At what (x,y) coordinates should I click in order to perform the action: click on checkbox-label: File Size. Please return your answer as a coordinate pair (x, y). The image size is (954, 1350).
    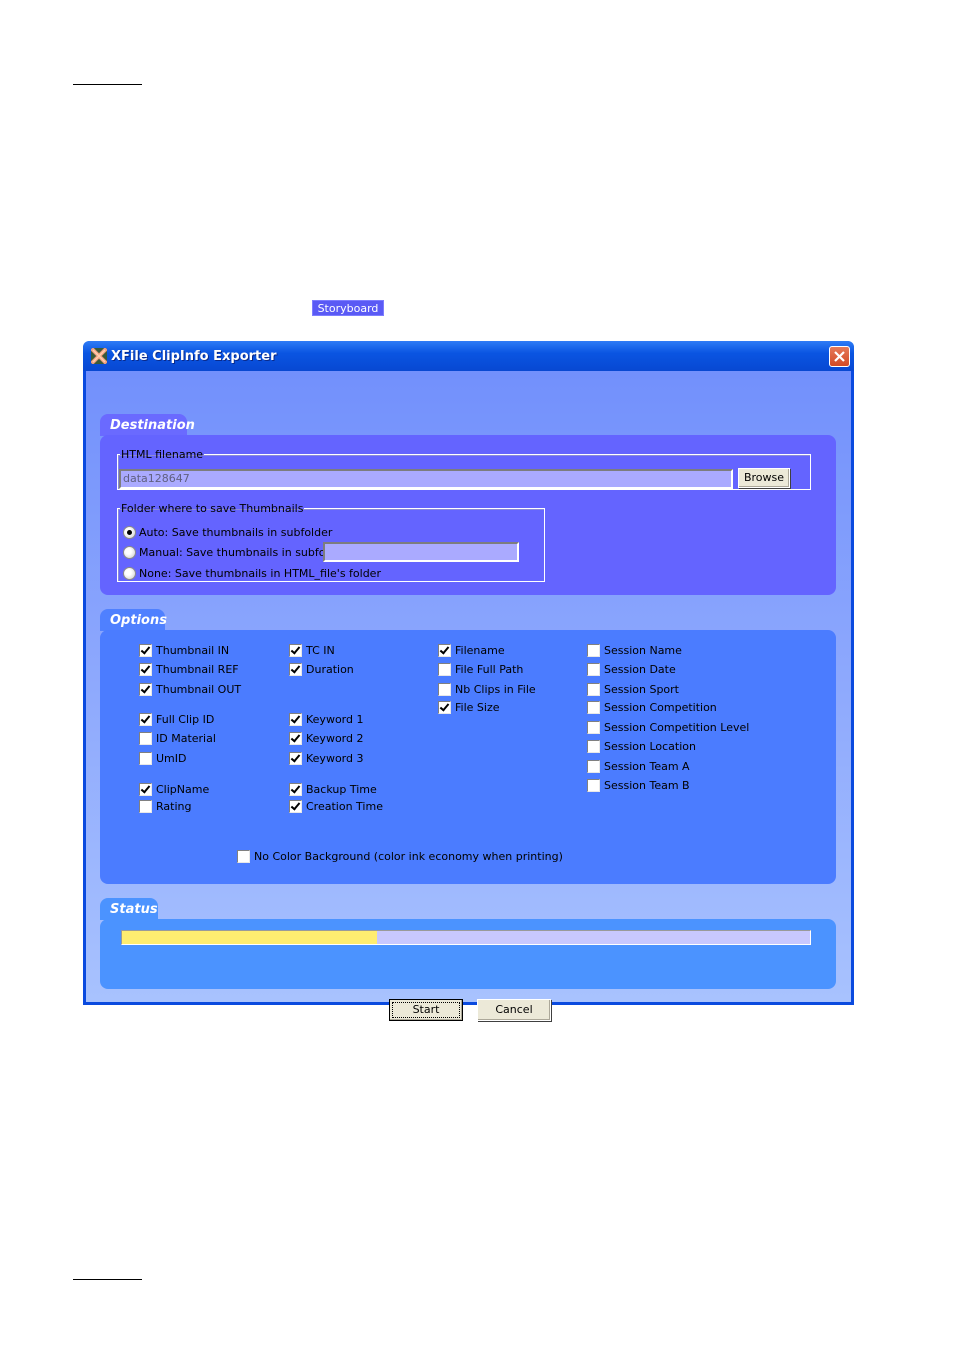
    Looking at the image, I should click on (477, 707).